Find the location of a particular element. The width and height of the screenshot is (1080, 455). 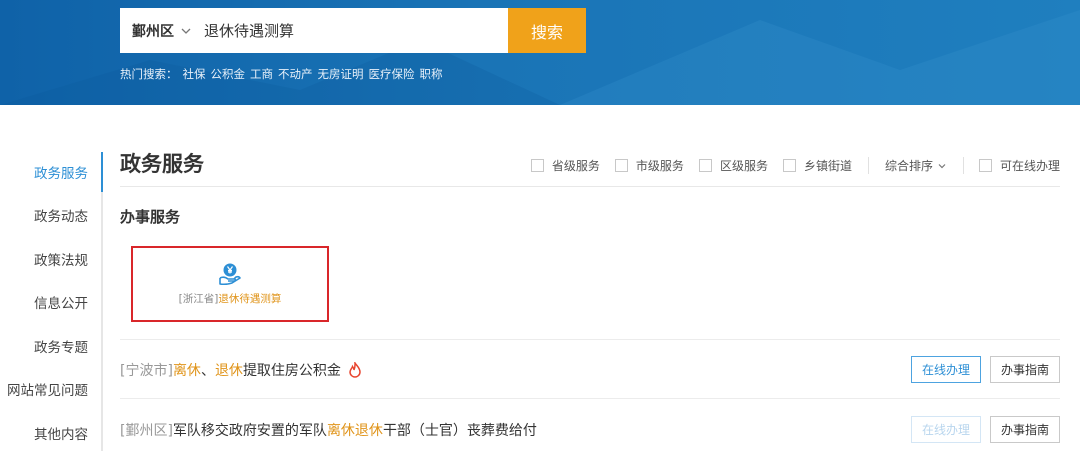

sort-label: 综合排序 is located at coordinates (908, 166).